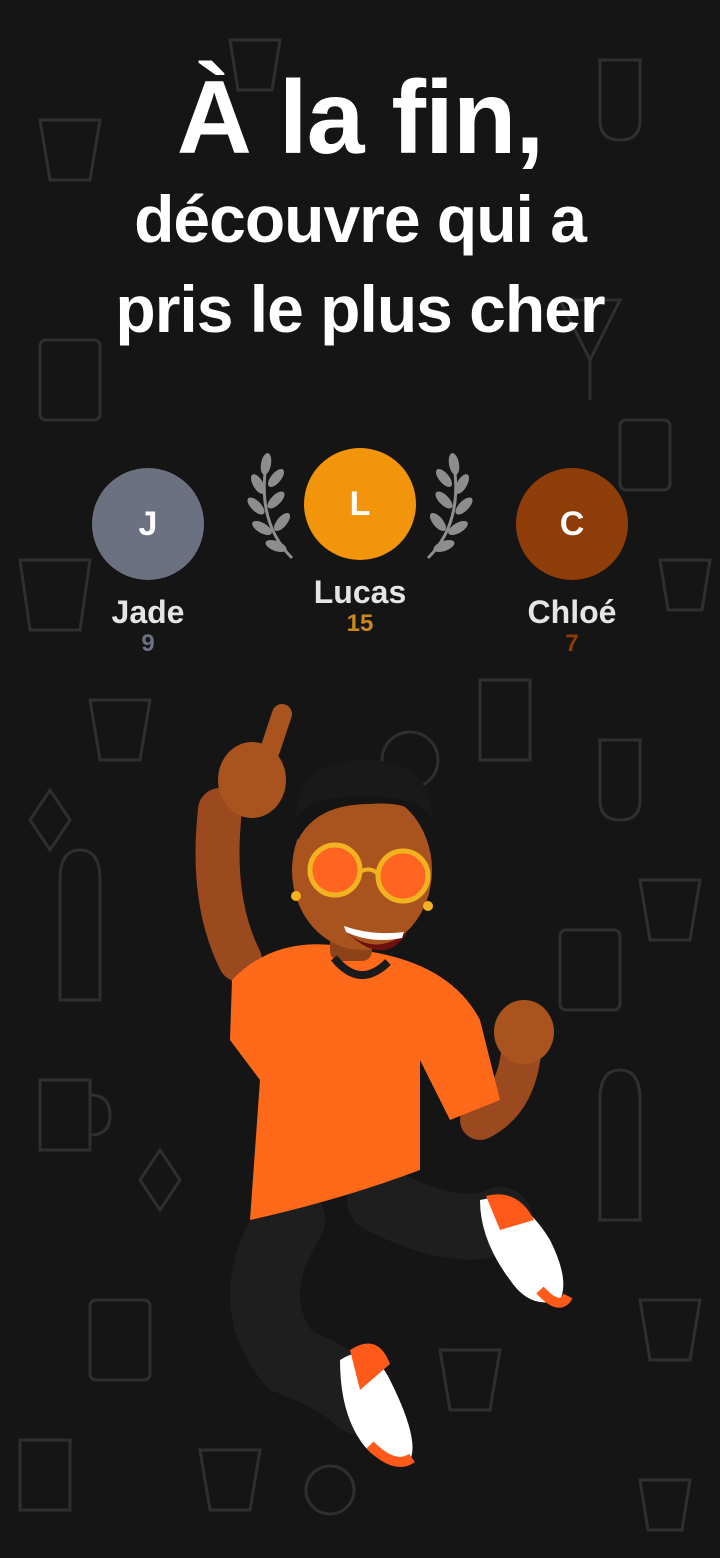 The width and height of the screenshot is (720, 1558). I want to click on avatar: J, so click(148, 524).